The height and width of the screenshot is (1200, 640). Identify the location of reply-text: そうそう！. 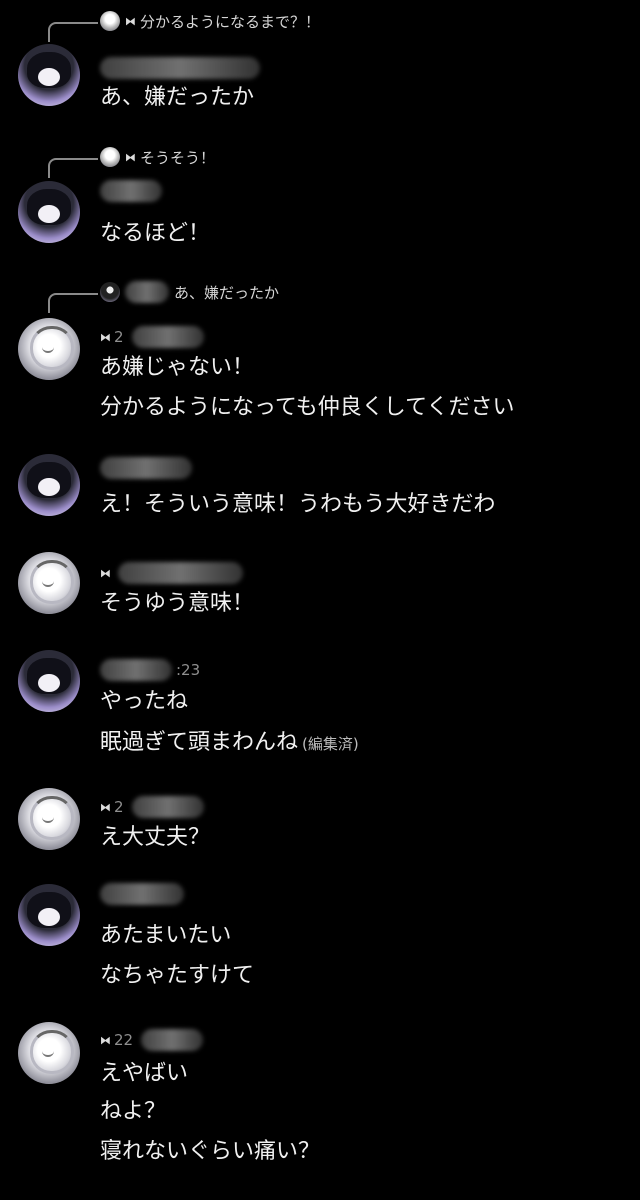
(178, 157).